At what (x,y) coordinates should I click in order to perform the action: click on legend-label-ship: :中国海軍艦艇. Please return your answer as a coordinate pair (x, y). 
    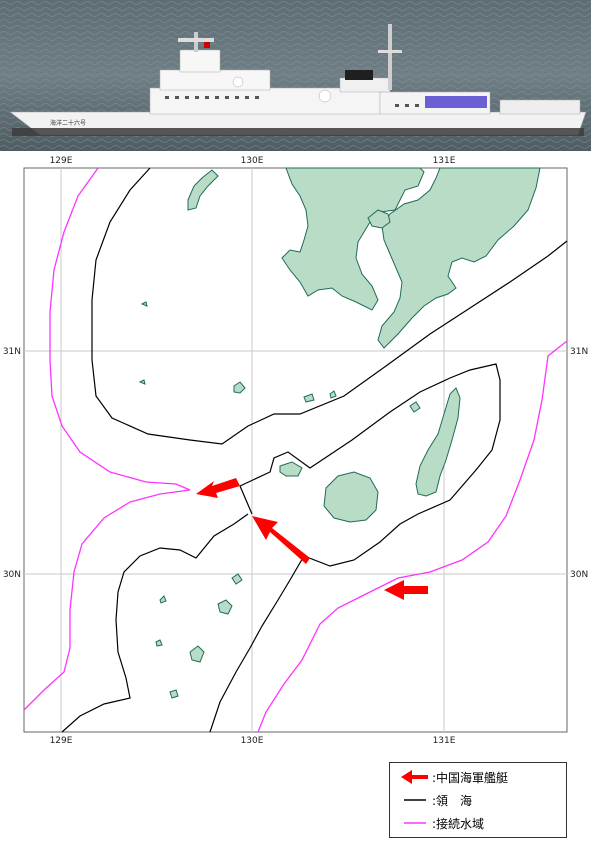
    Looking at the image, I should click on (470, 777).